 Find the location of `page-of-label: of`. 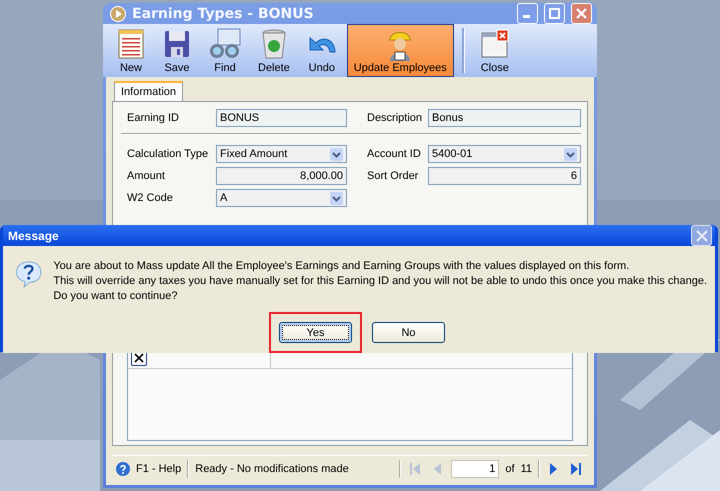

page-of-label: of is located at coordinates (510, 468).